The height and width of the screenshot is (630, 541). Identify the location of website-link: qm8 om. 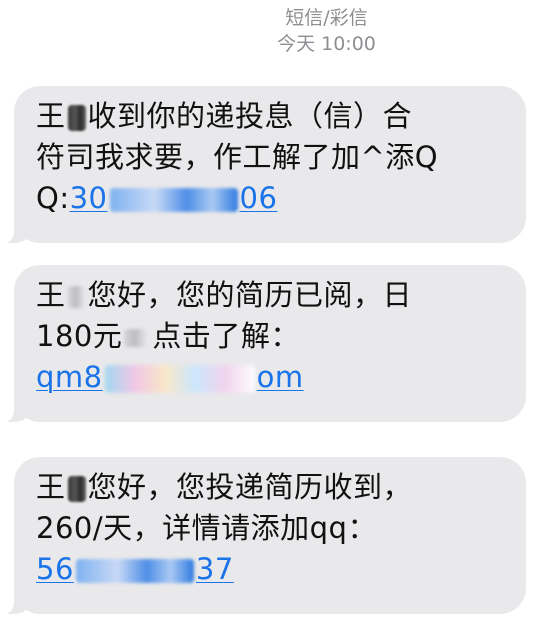
(170, 377).